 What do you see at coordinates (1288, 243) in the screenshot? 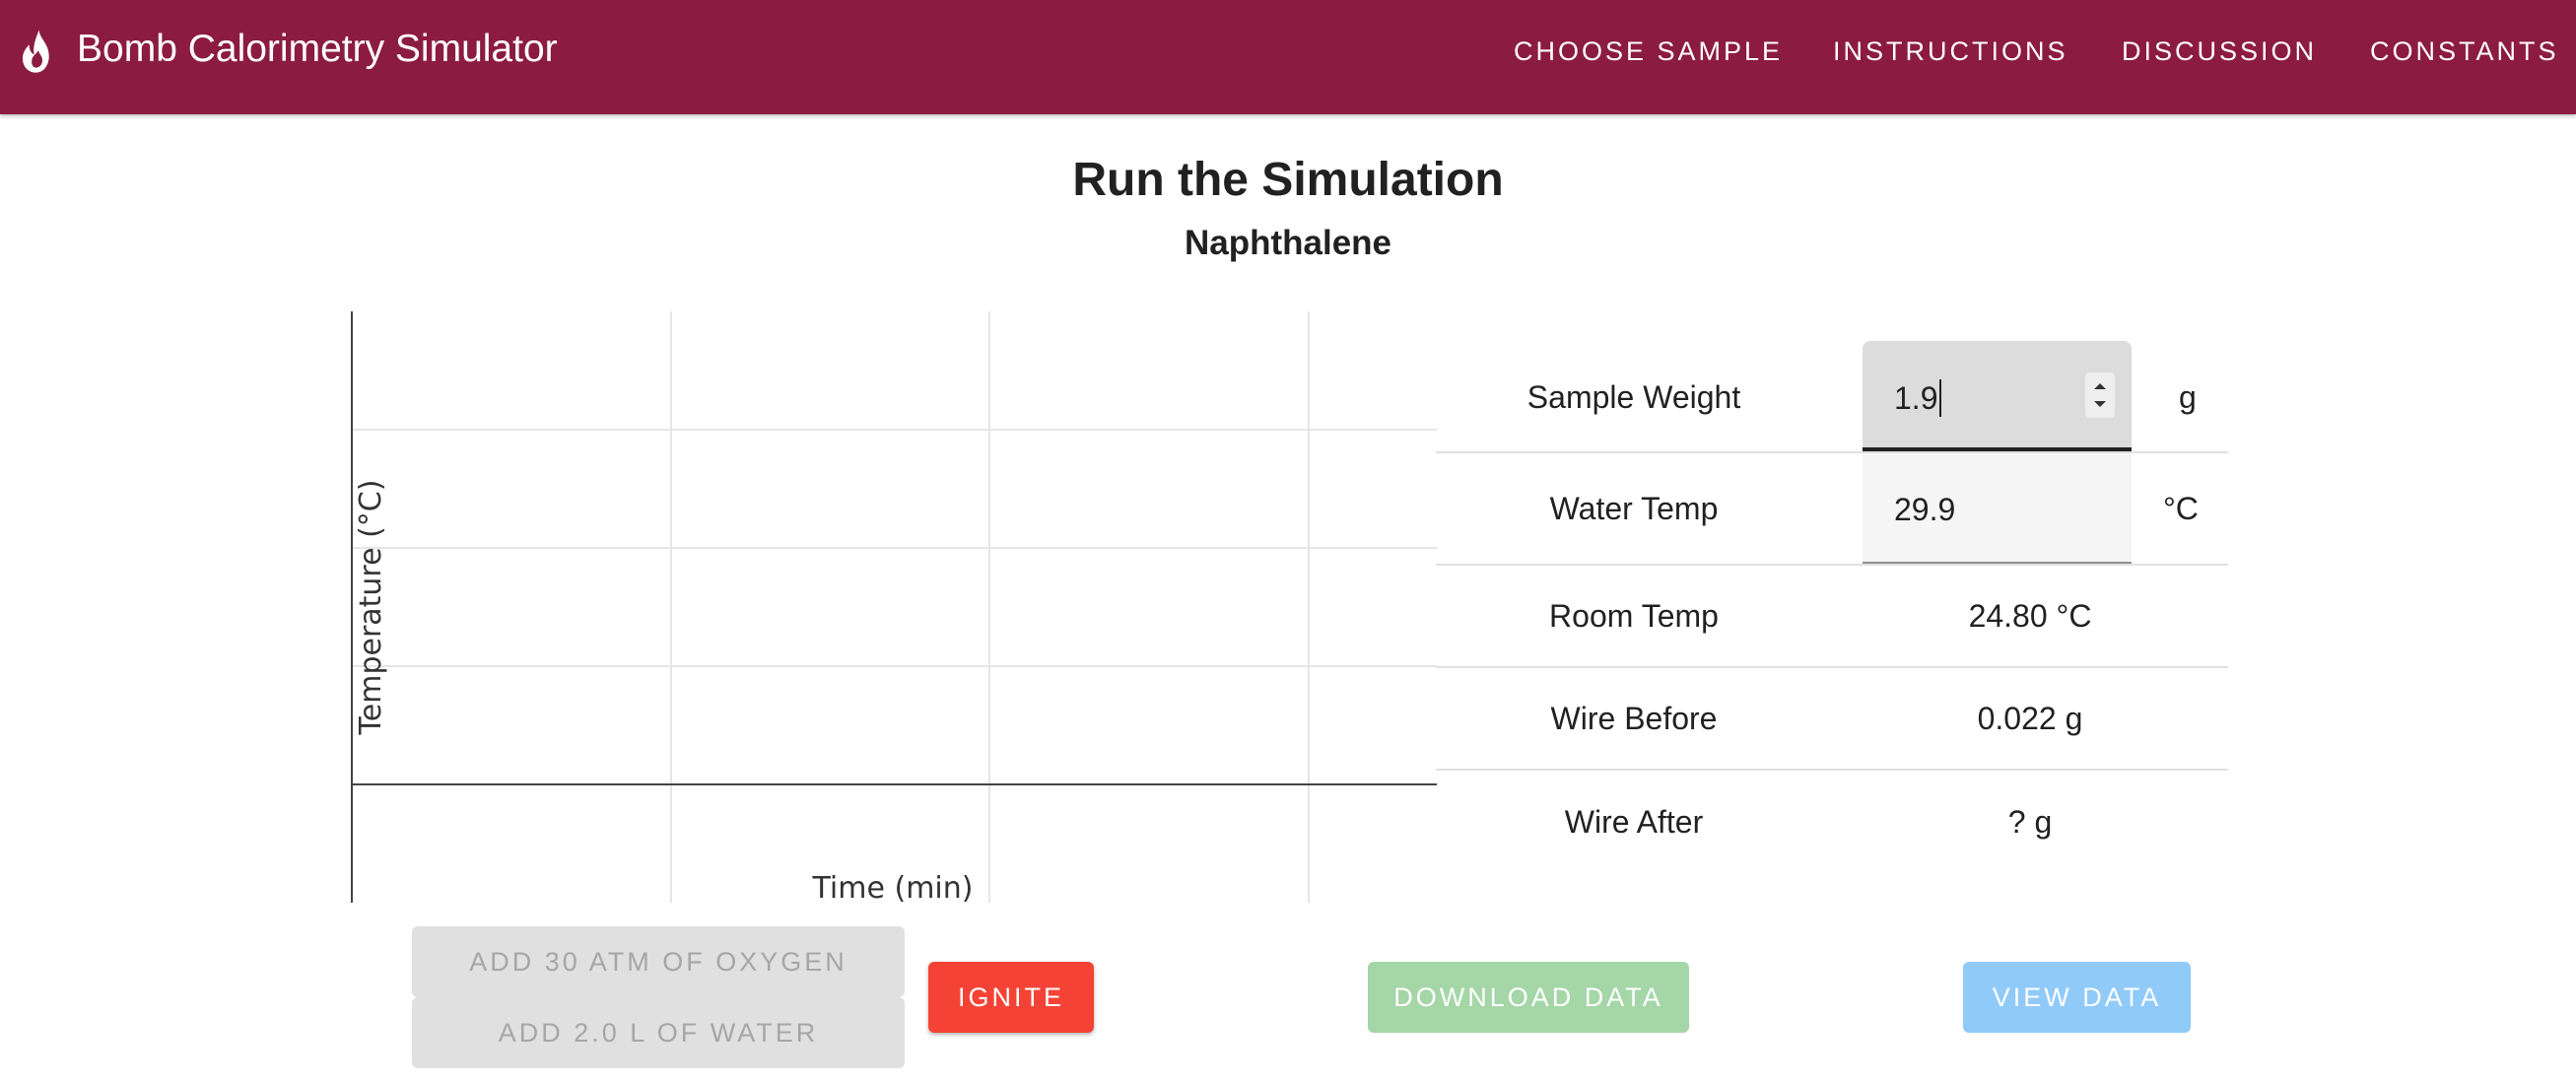
I see `sample-name: Naphthalene` at bounding box center [1288, 243].